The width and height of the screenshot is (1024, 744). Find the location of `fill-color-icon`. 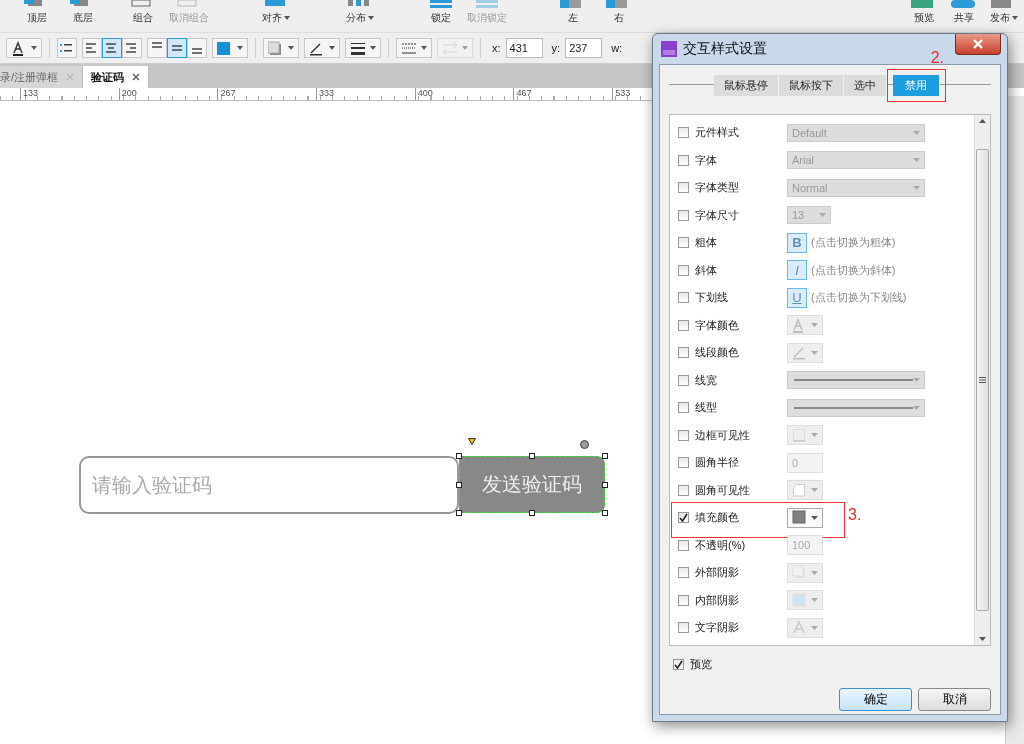

fill-color-icon is located at coordinates (799, 518).